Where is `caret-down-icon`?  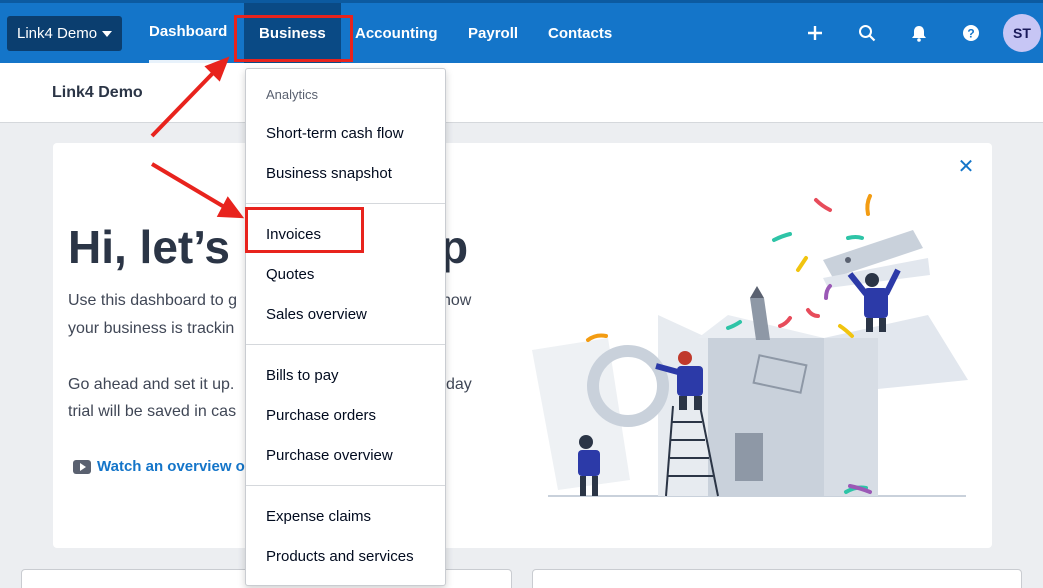
caret-down-icon is located at coordinates (107, 33).